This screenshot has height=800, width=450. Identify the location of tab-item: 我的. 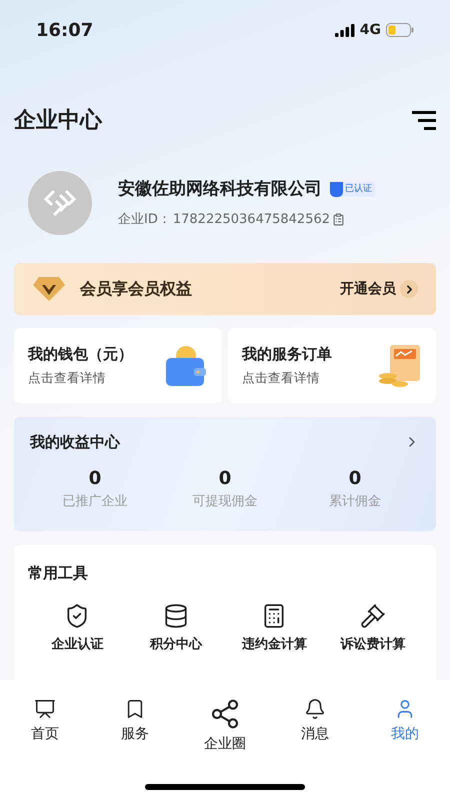
(405, 726).